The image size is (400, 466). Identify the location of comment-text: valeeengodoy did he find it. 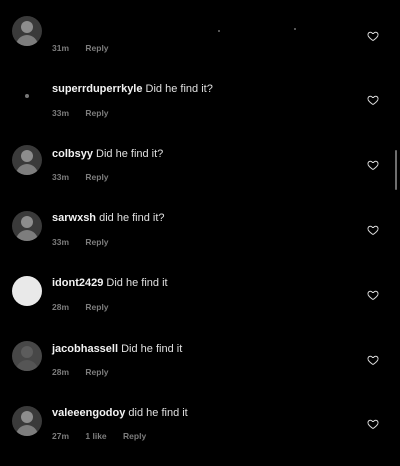
(120, 413).